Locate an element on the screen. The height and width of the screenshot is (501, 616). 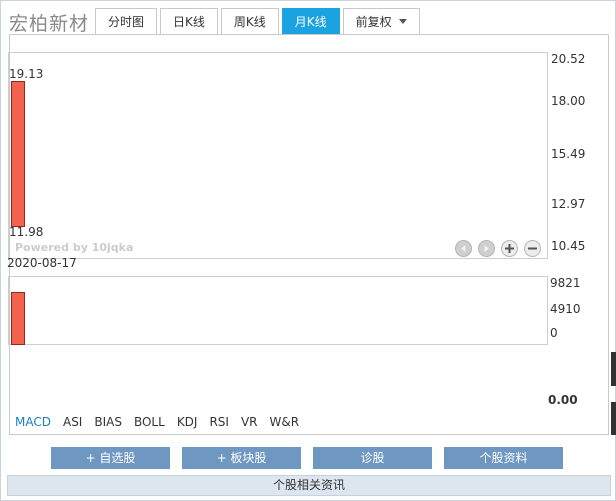
indicator-tab-bias: BIAS is located at coordinates (108, 422).